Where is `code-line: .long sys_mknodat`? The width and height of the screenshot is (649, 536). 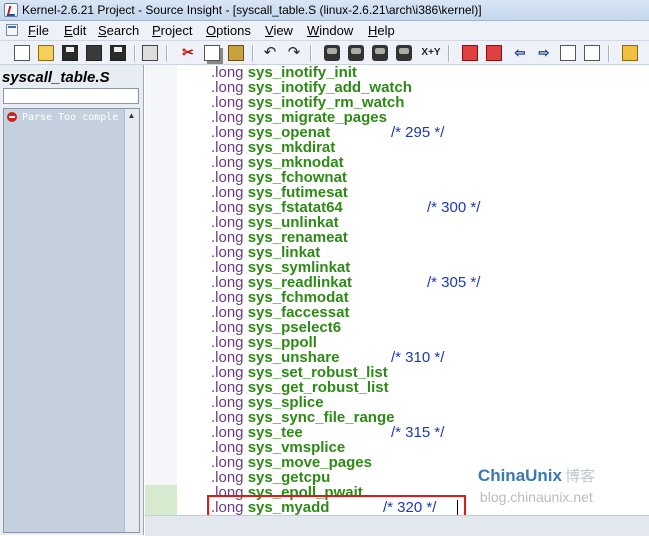
code-line: .long sys_mknodat is located at coordinates (277, 162).